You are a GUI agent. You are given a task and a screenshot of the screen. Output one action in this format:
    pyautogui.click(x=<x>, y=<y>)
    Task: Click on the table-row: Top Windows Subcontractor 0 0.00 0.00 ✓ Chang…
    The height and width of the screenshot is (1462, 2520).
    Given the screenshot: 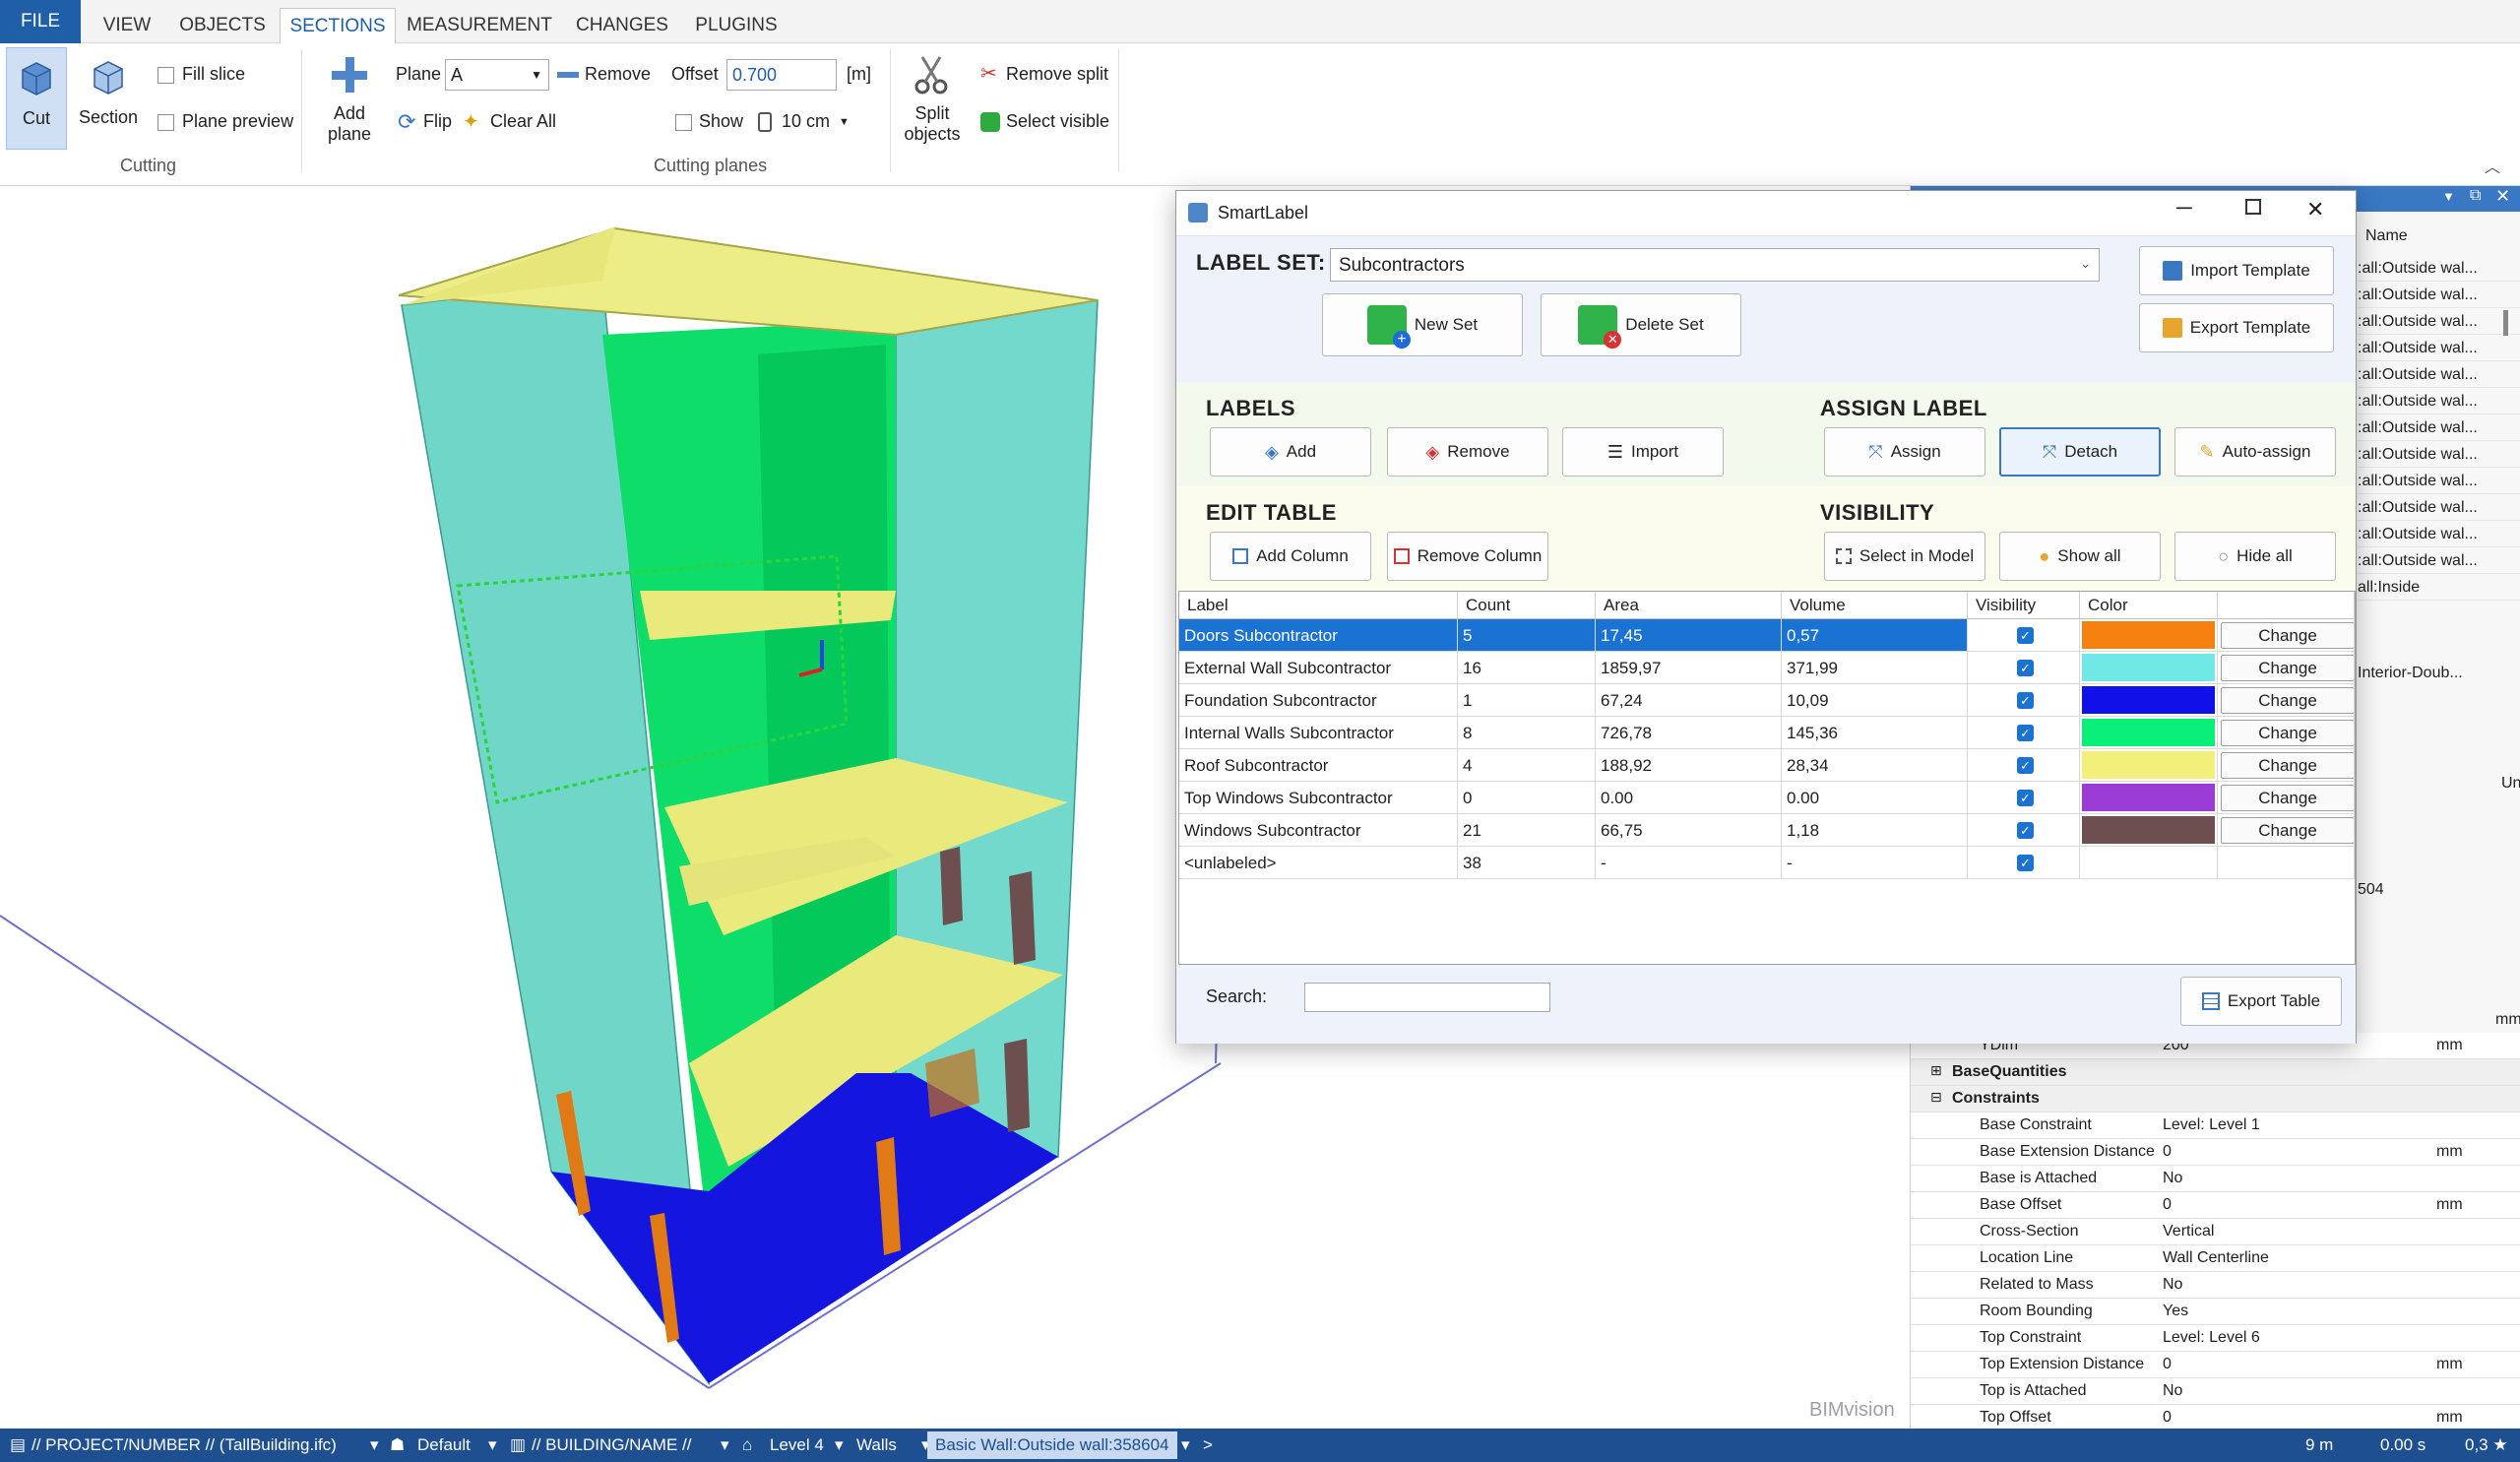 What is the action you would take?
    pyautogui.click(x=1767, y=798)
    